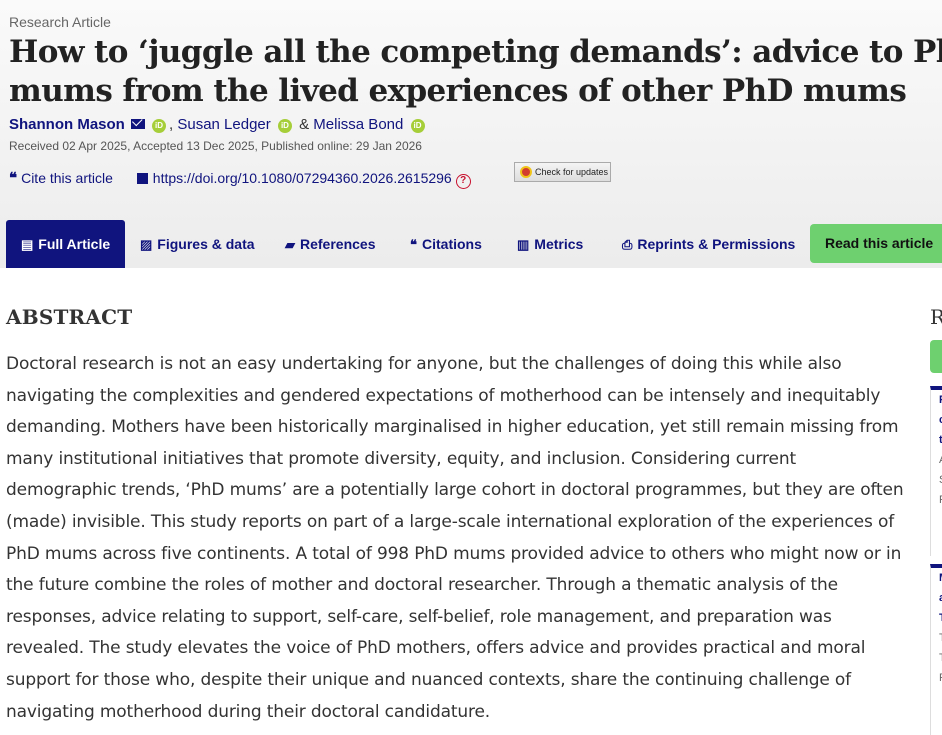  What do you see at coordinates (338, 244) in the screenshot?
I see `tab-references-label: References` at bounding box center [338, 244].